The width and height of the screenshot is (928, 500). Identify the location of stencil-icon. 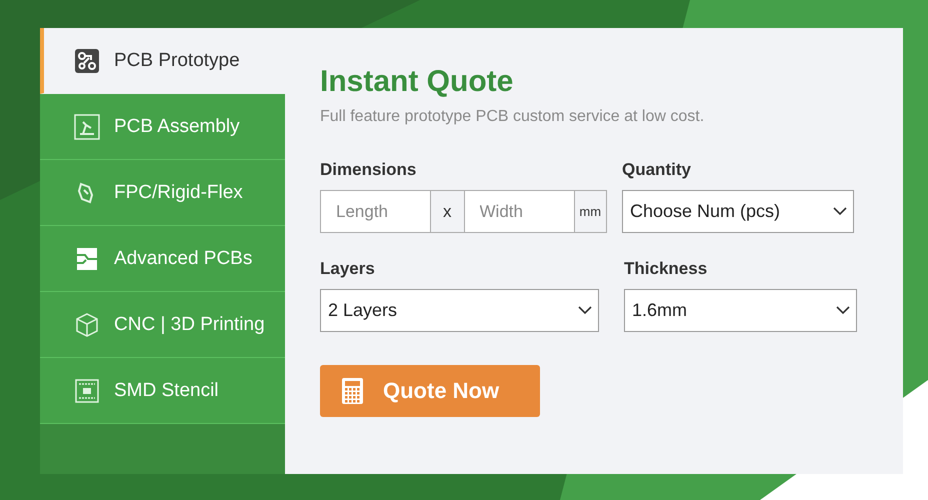
(87, 391).